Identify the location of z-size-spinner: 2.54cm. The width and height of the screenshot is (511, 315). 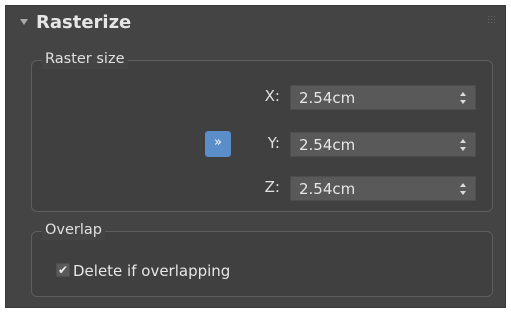
(383, 188).